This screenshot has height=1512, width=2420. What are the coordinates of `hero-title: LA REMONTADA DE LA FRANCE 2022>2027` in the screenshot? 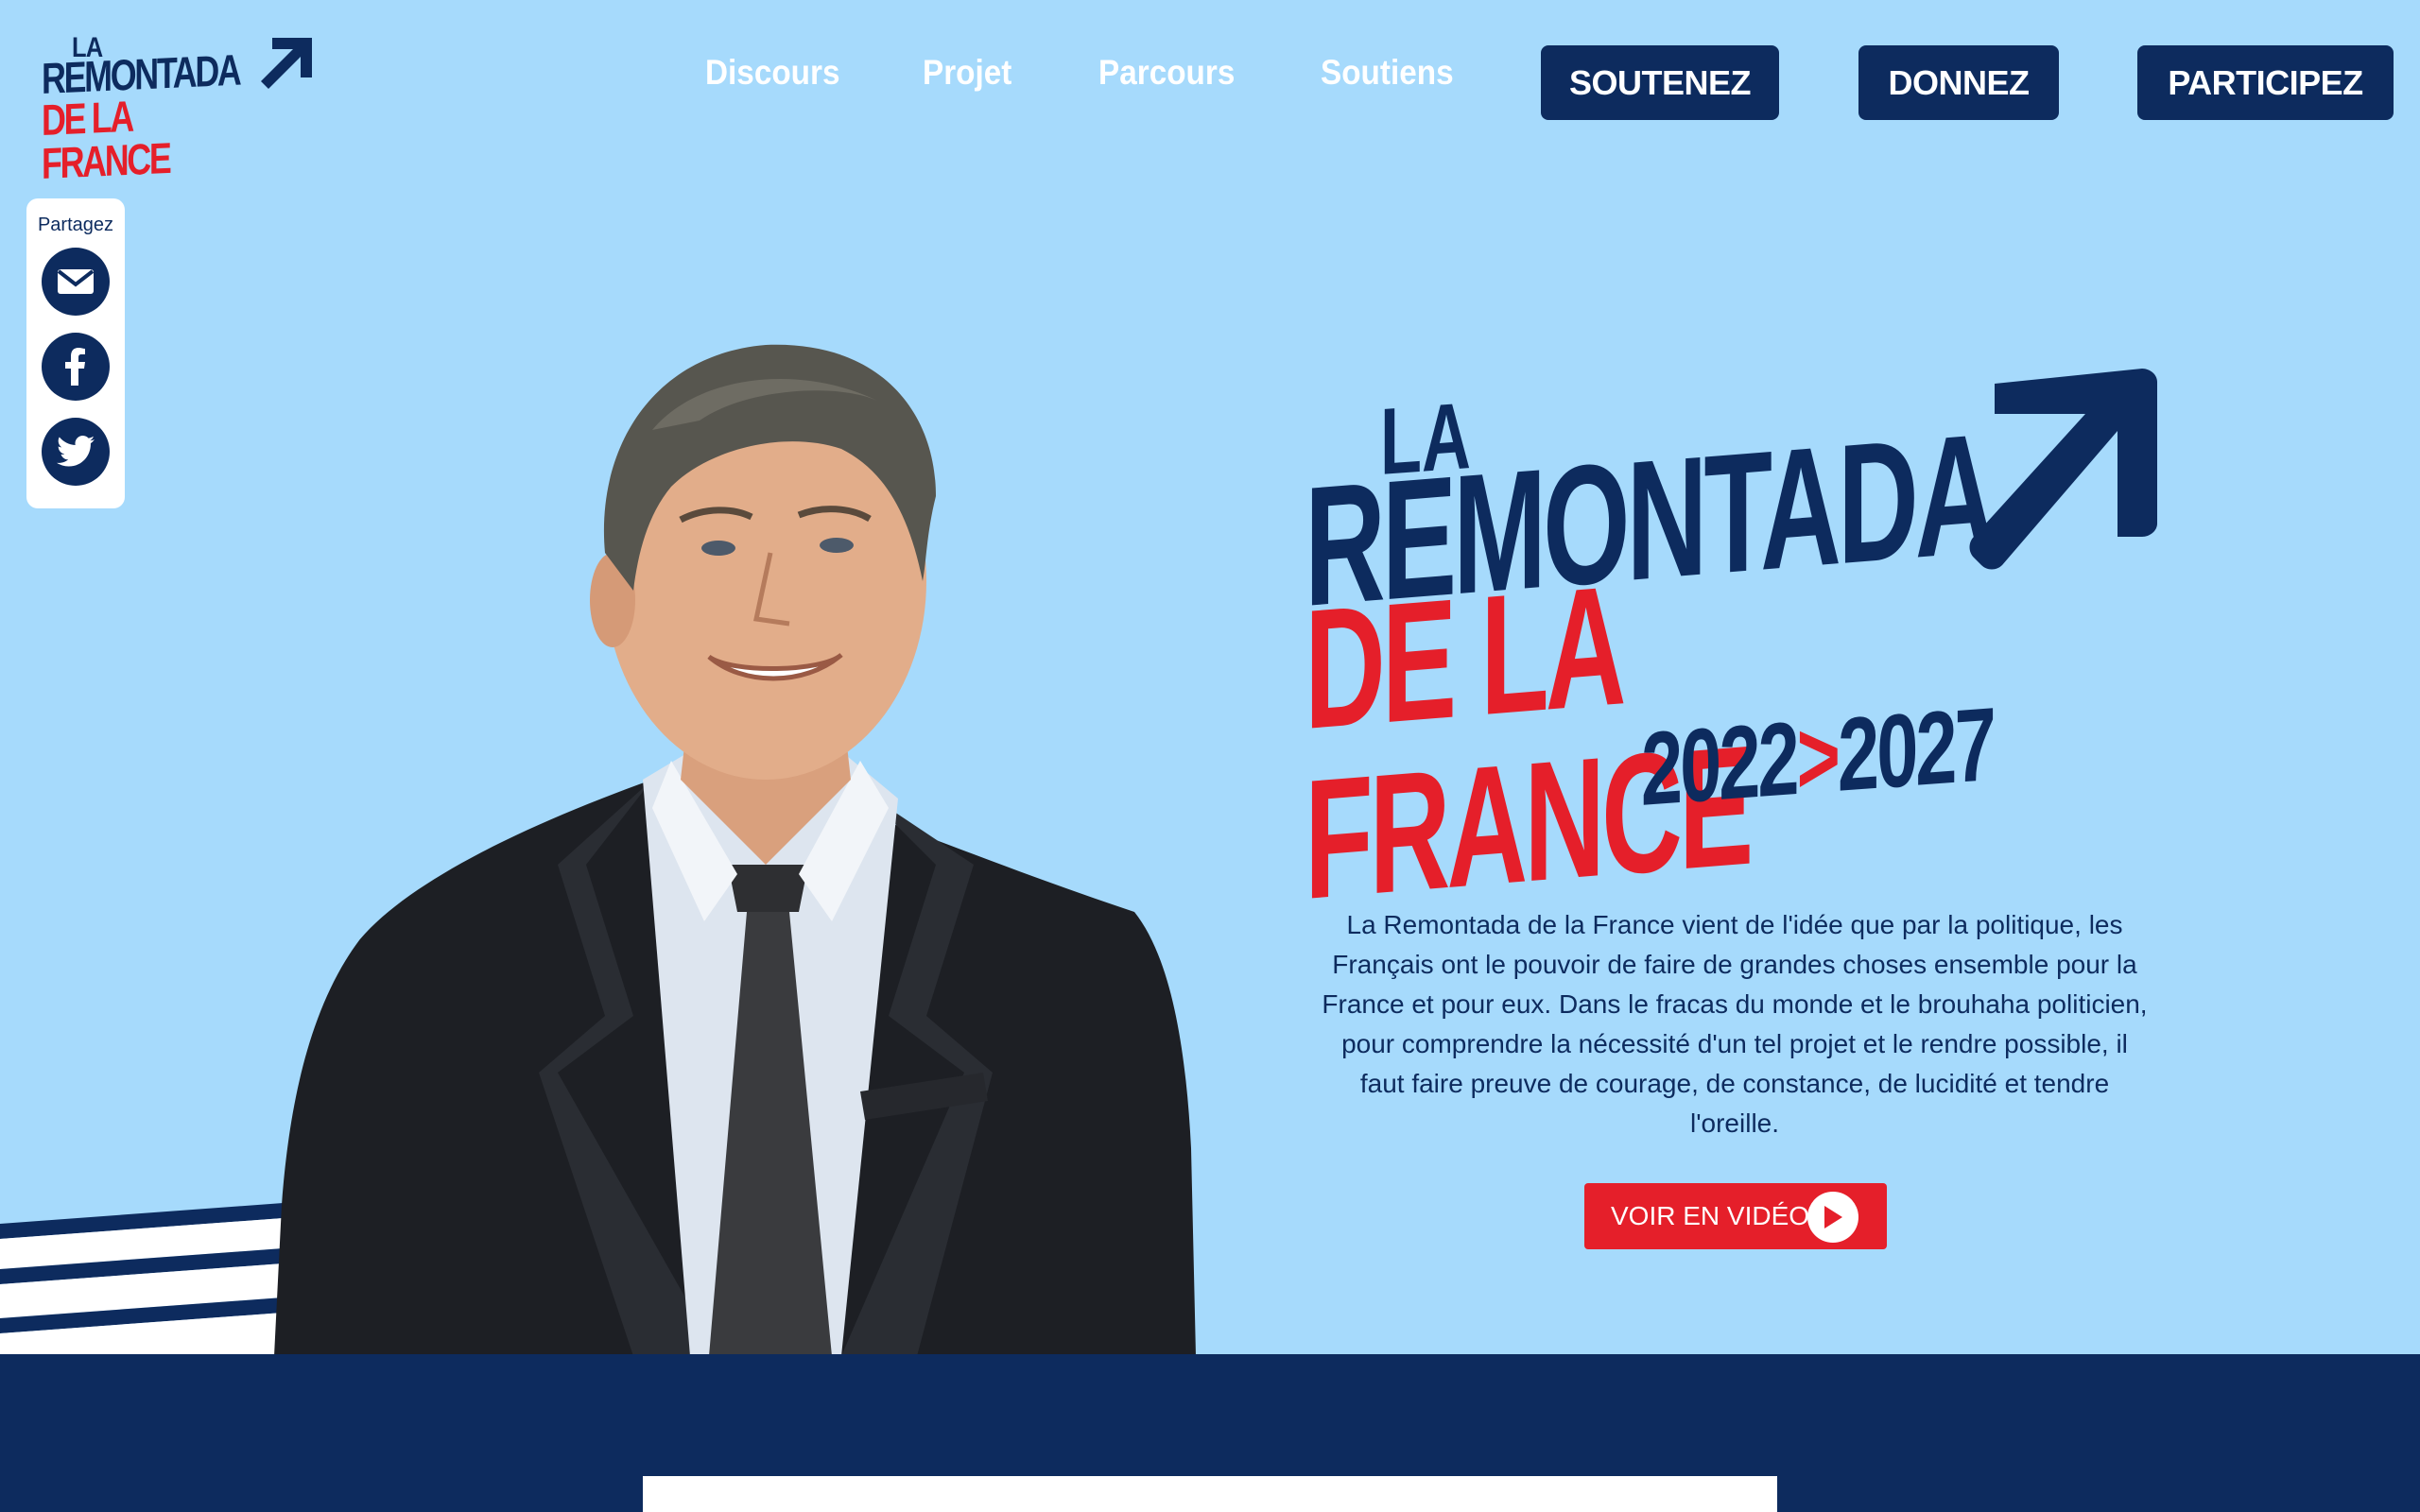 It's located at (1749, 647).